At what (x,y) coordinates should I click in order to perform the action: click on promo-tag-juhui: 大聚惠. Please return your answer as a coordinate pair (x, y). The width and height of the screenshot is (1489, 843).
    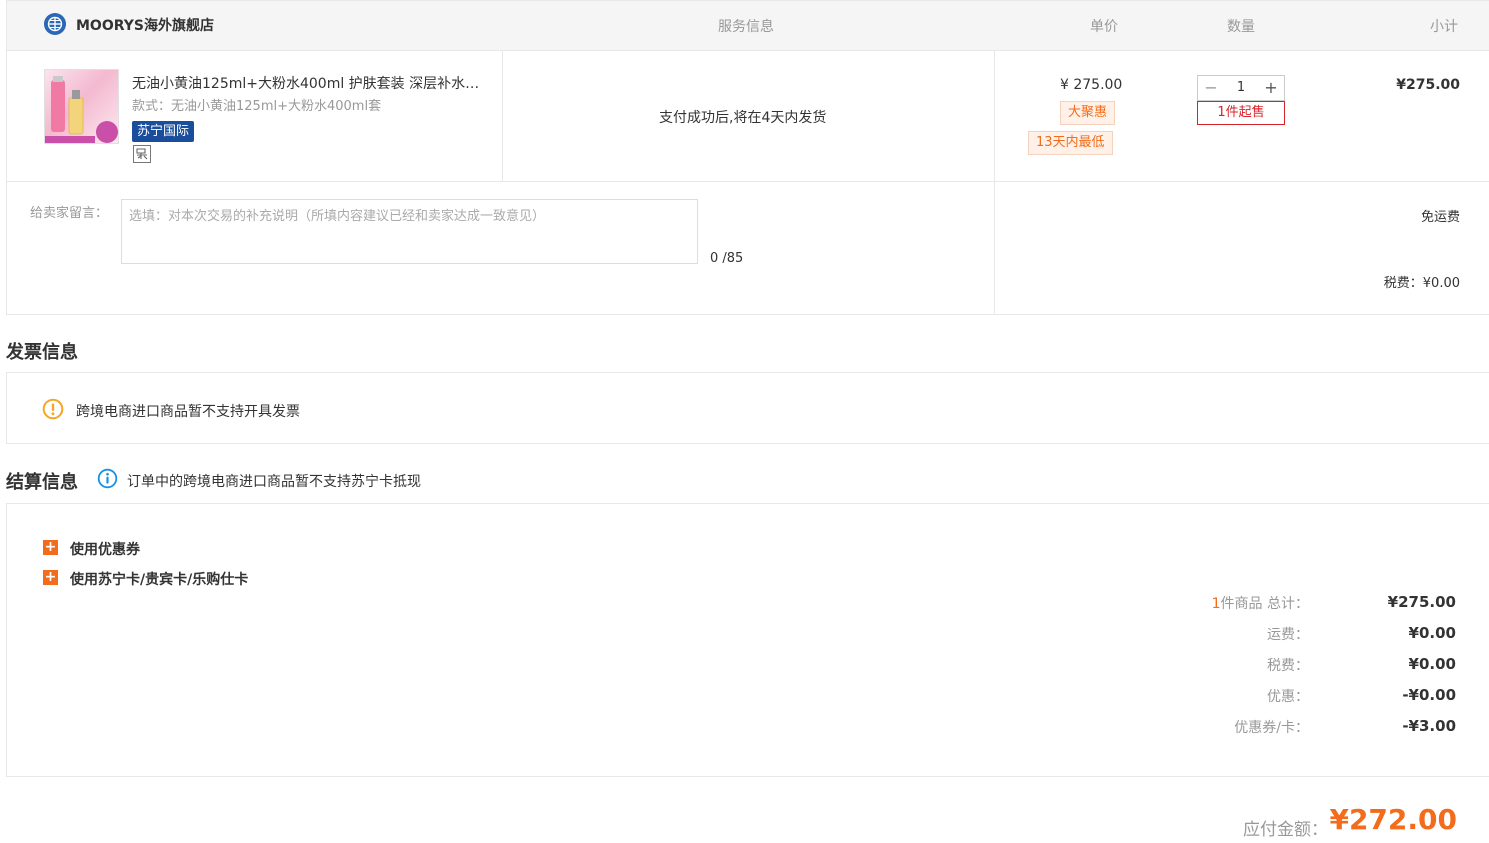
    Looking at the image, I should click on (1088, 113).